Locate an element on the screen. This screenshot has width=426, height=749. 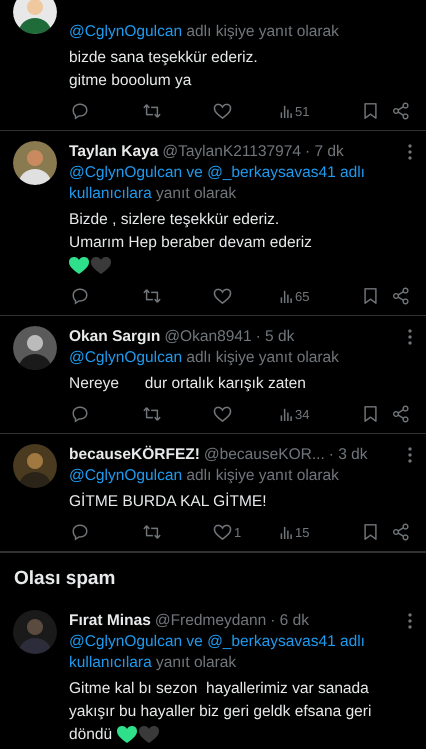
post-time: · 3 dk is located at coordinates (348, 455).